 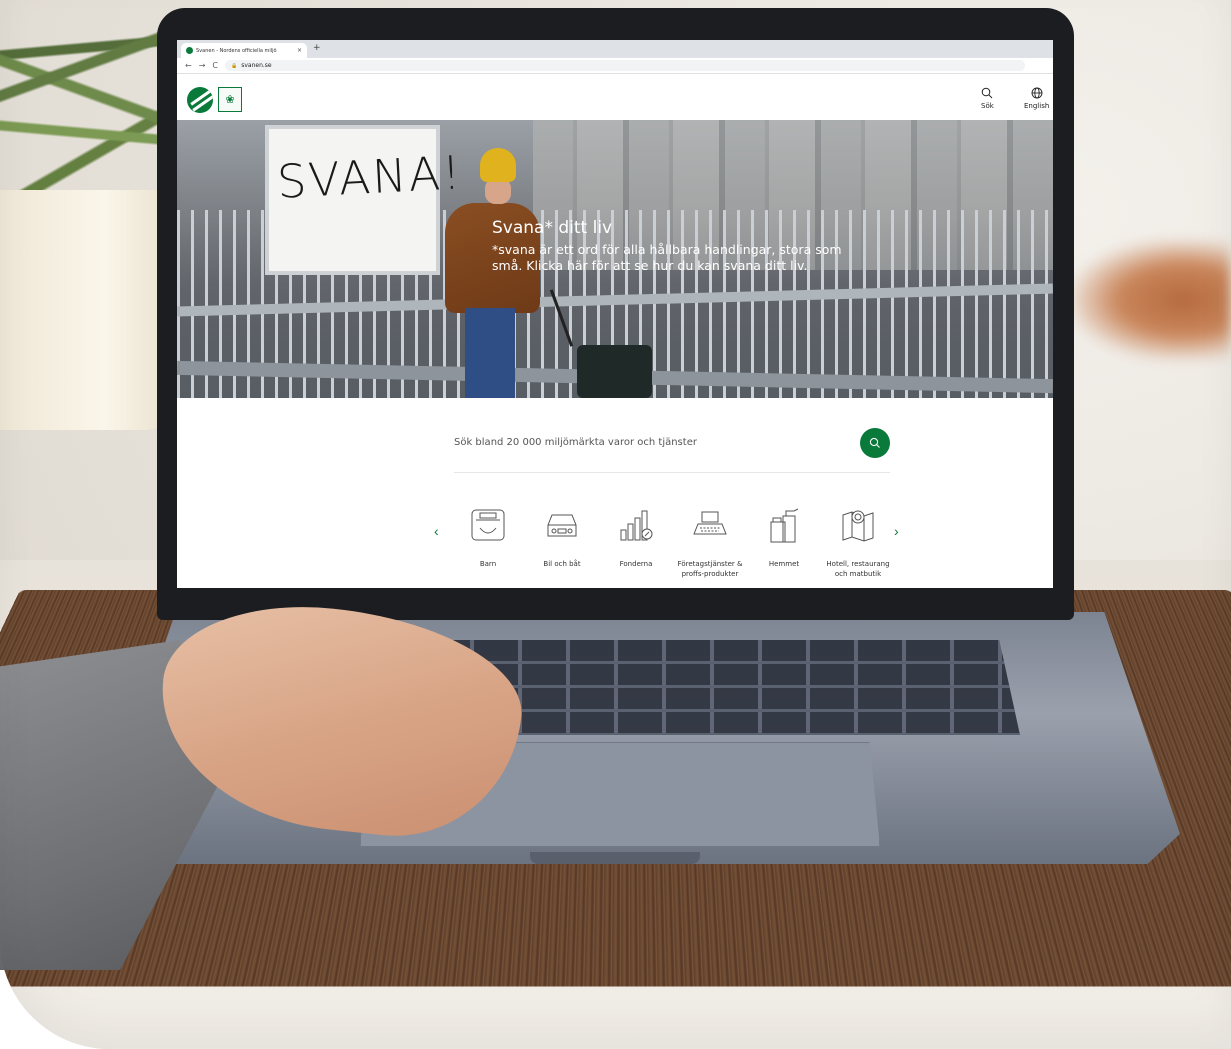 I want to click on category-hemmet: Hemmet, so click(x=784, y=537).